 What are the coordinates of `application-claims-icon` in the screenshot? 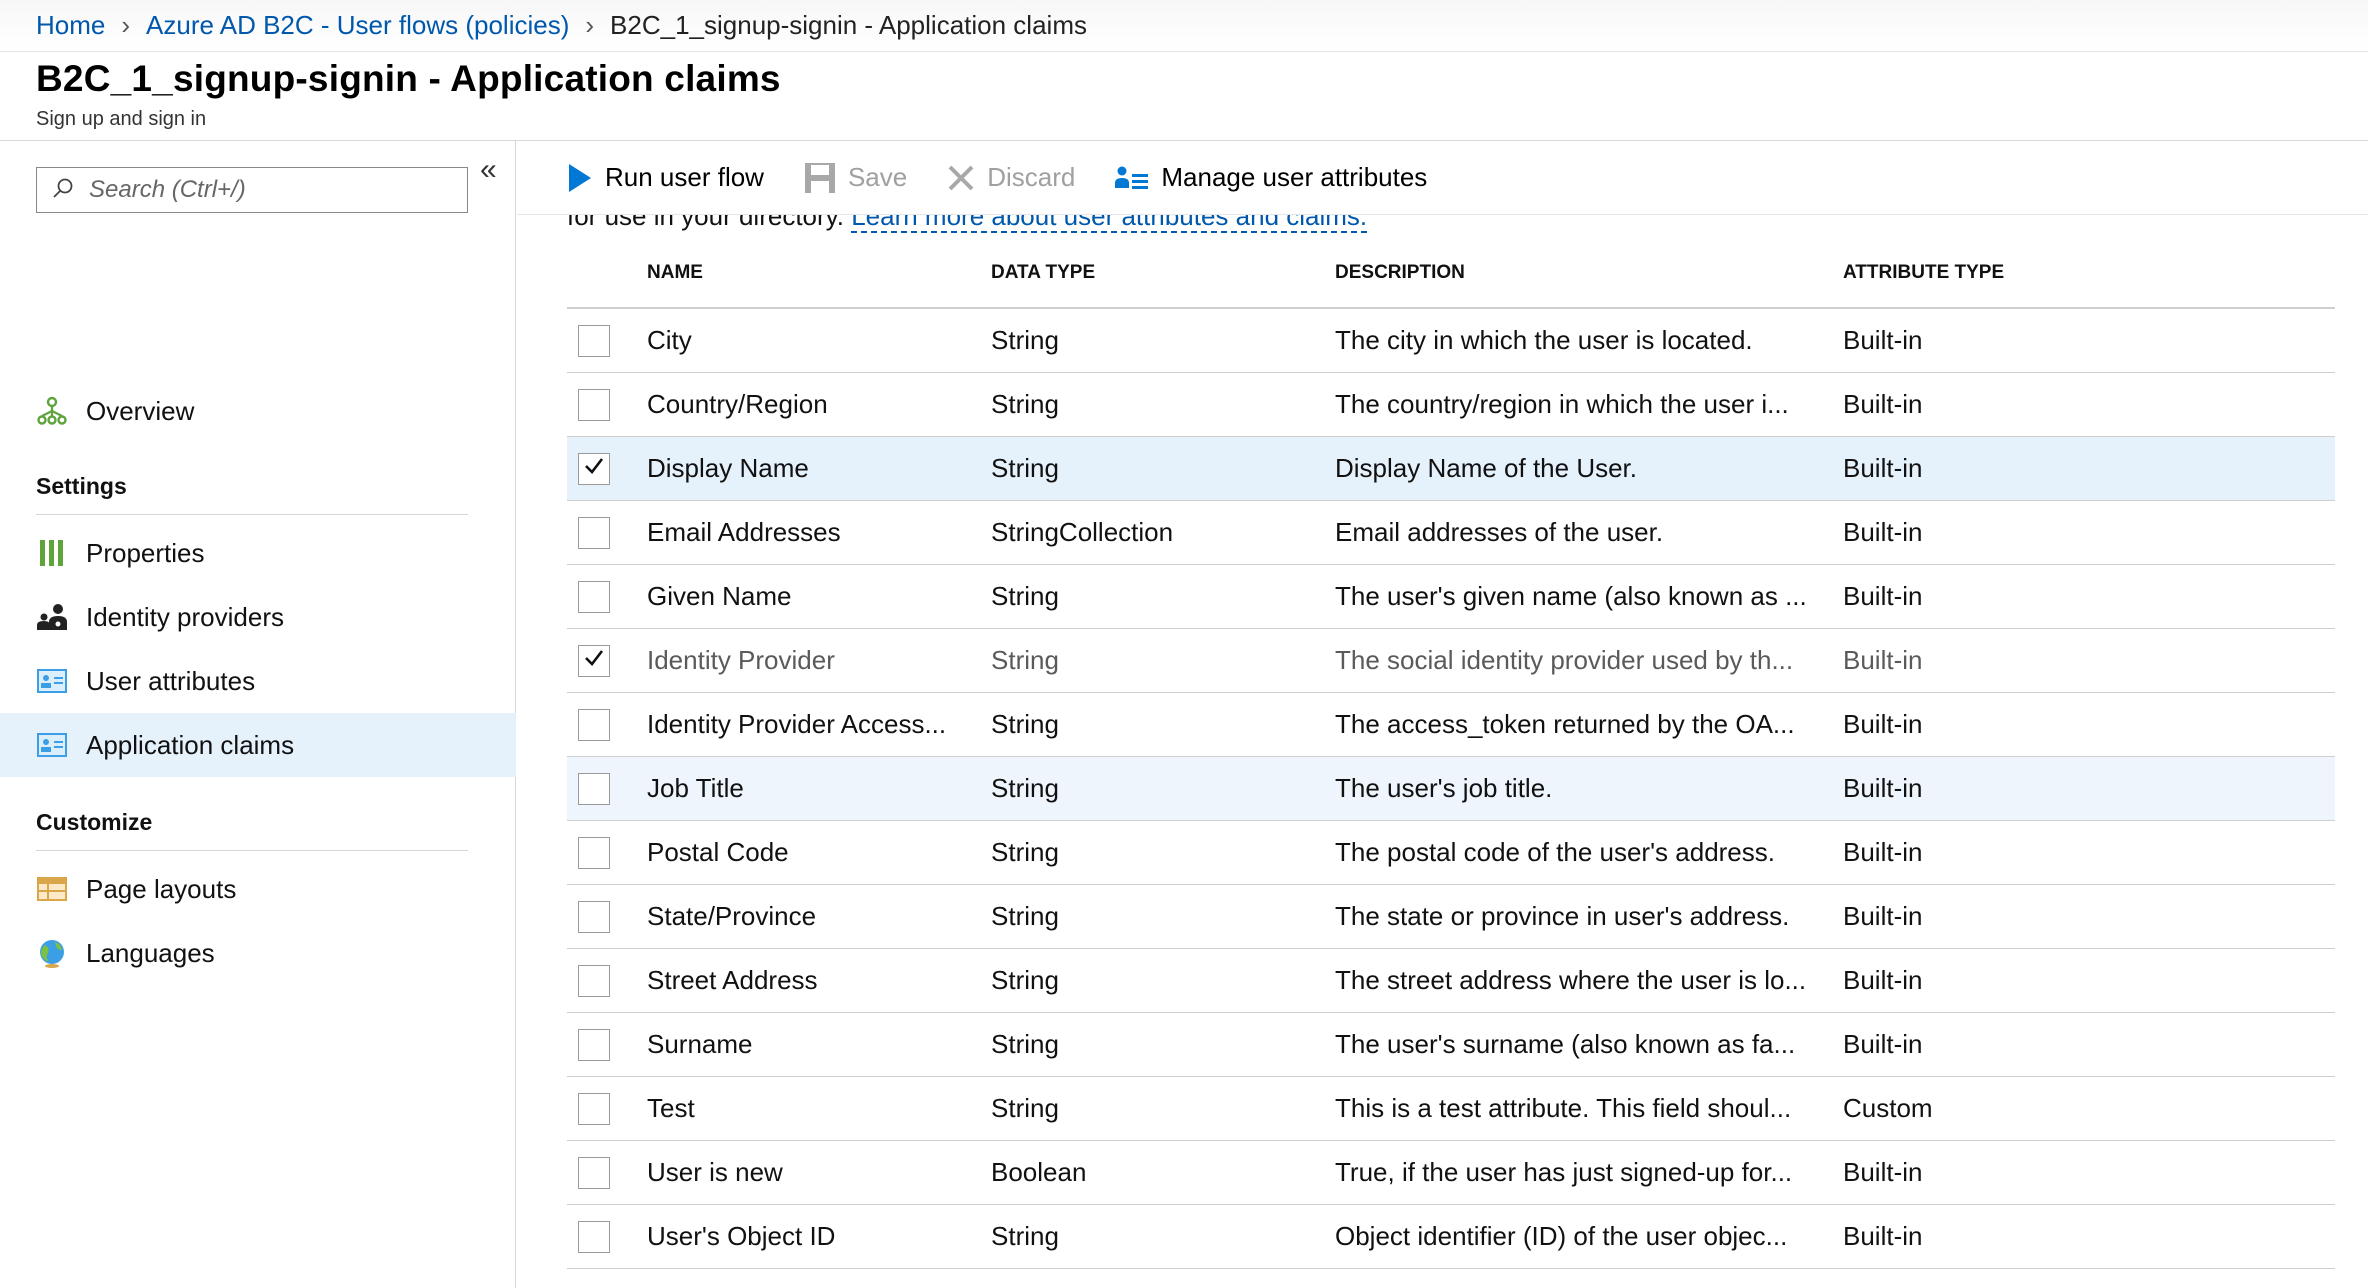 It's located at (52, 745).